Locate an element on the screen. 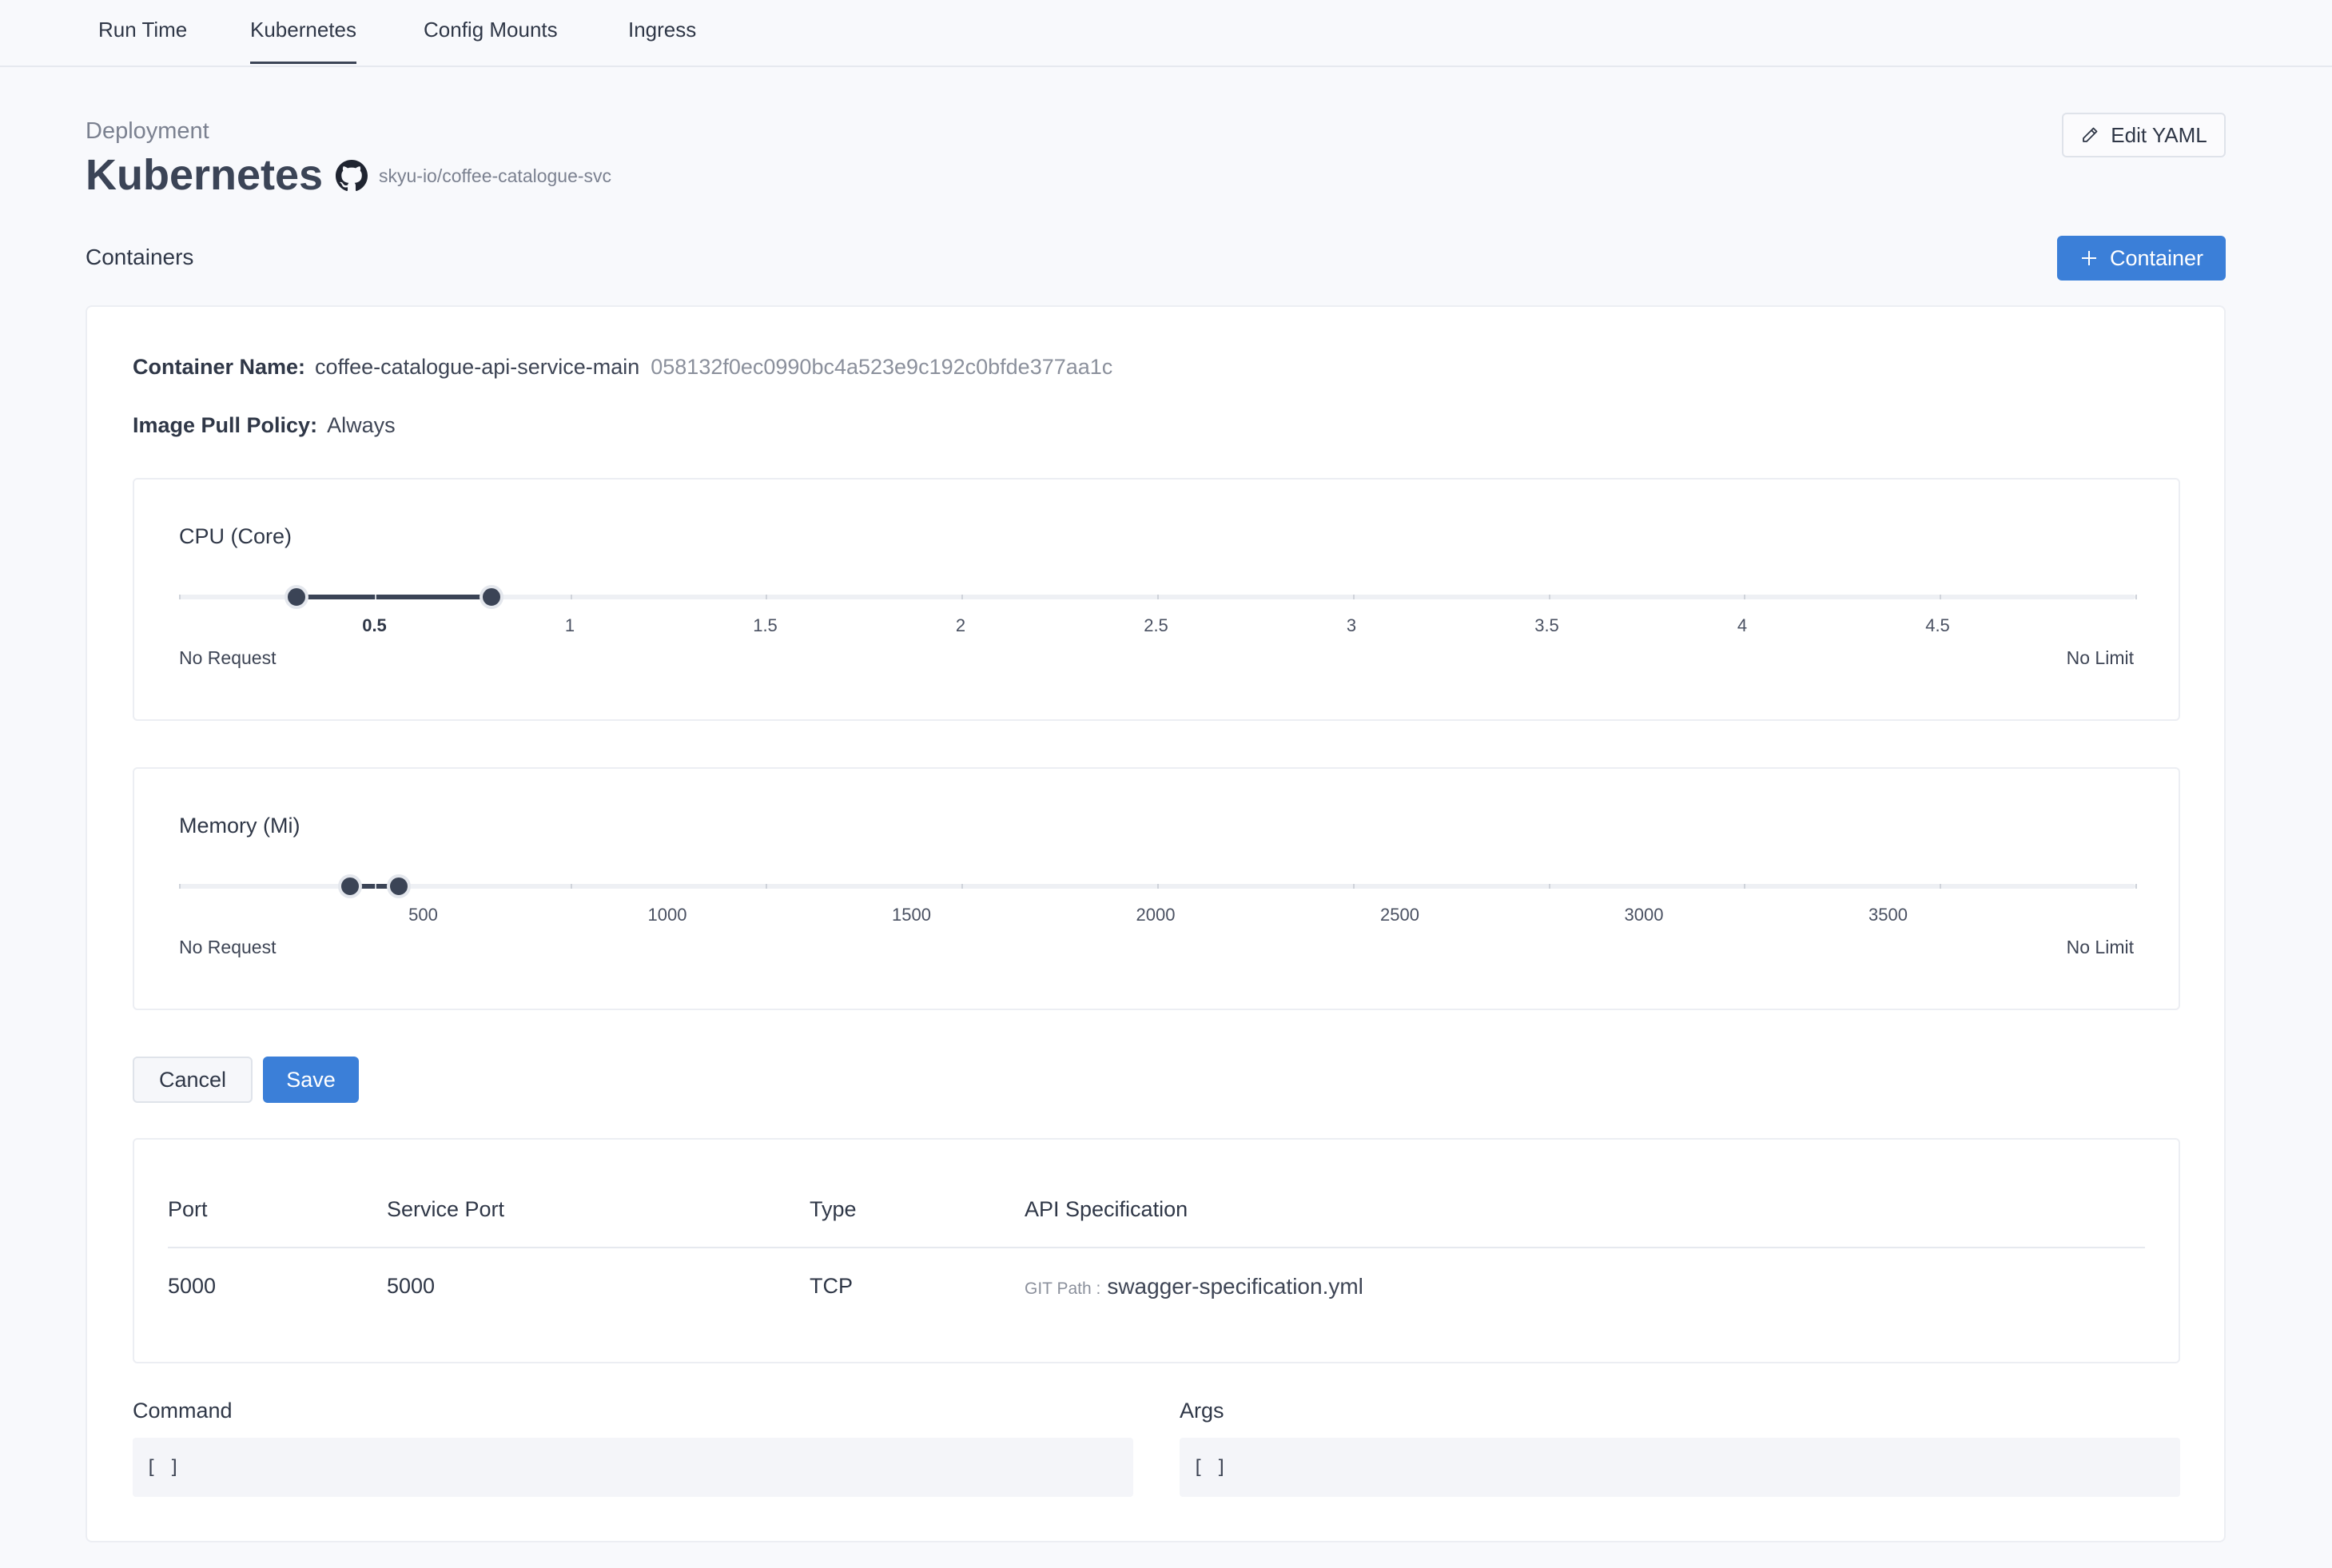 The height and width of the screenshot is (1568, 2332). plus-icon is located at coordinates (2088, 258).